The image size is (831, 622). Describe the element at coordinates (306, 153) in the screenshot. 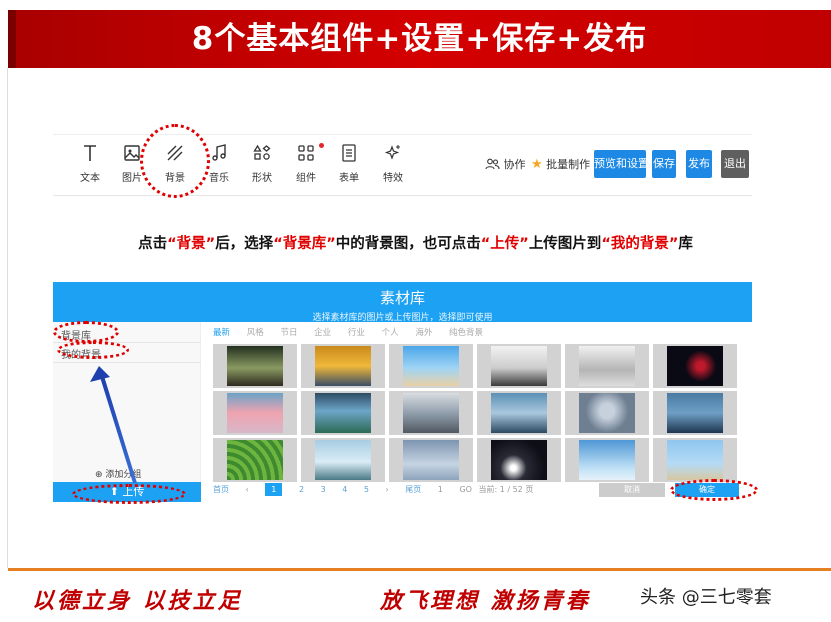

I see `component-icon` at that location.